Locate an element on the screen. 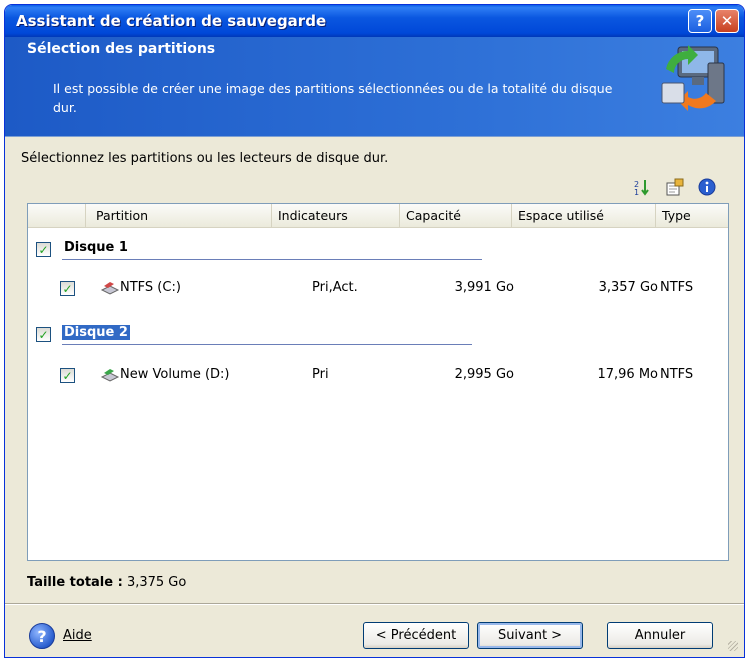 The height and width of the screenshot is (662, 751). disk-2-label: Disque 2 is located at coordinates (96, 332).